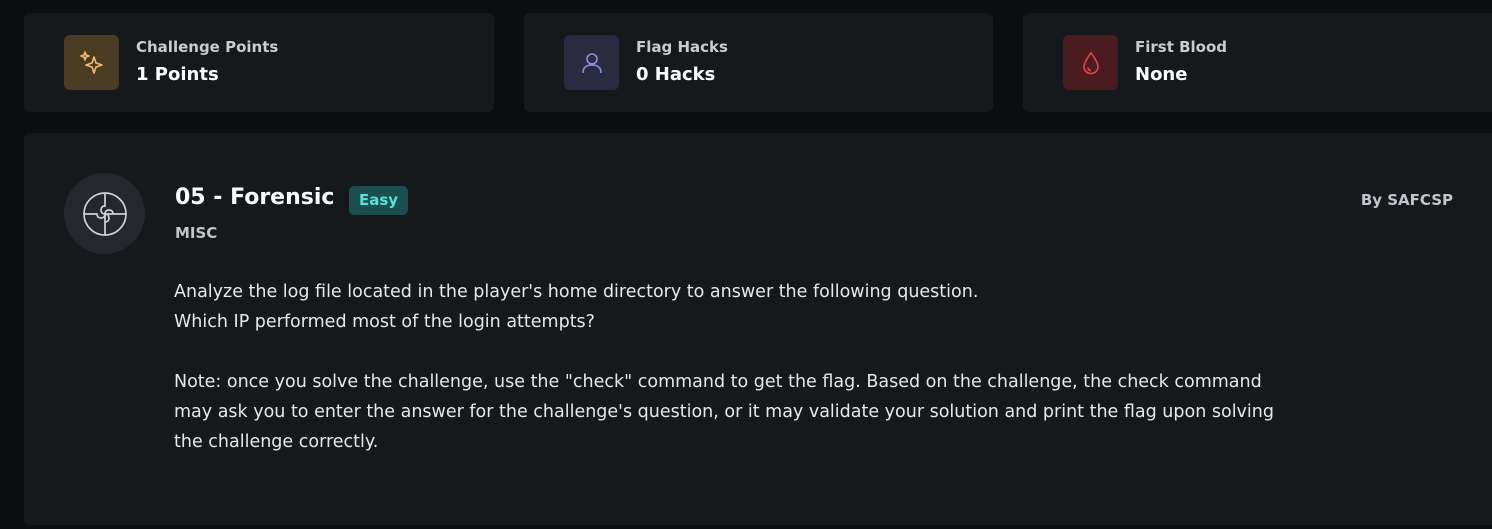 The image size is (1492, 529). What do you see at coordinates (682, 47) in the screenshot?
I see `stat-label: Flag Hacks` at bounding box center [682, 47].